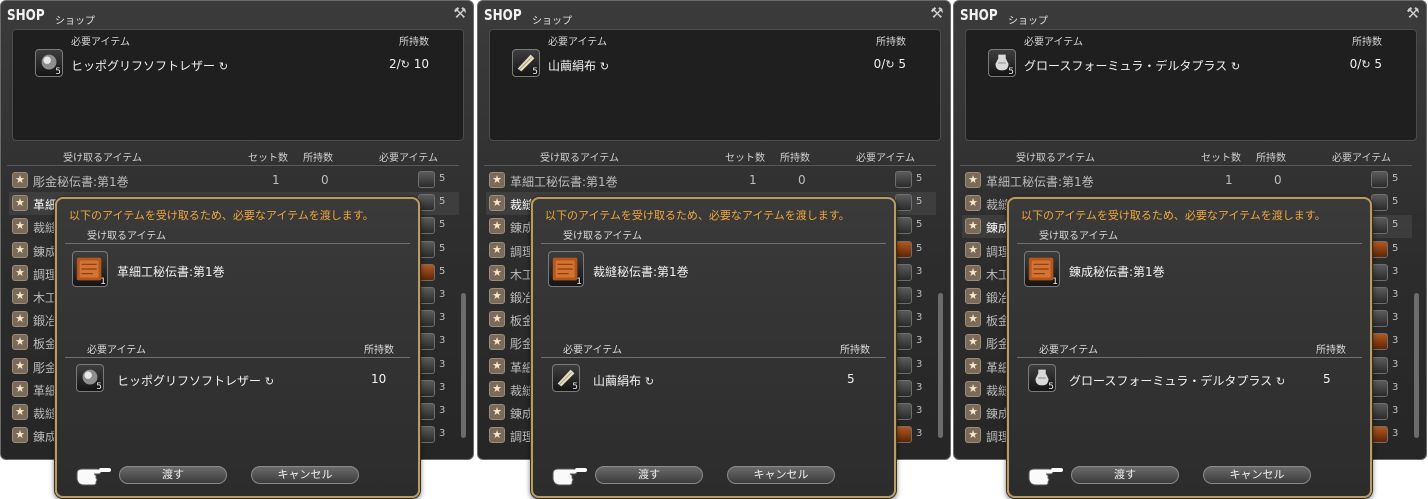 This screenshot has width=1428, height=499. Describe the element at coordinates (379, 350) in the screenshot. I see `dialog-owned-header: 所持数` at that location.